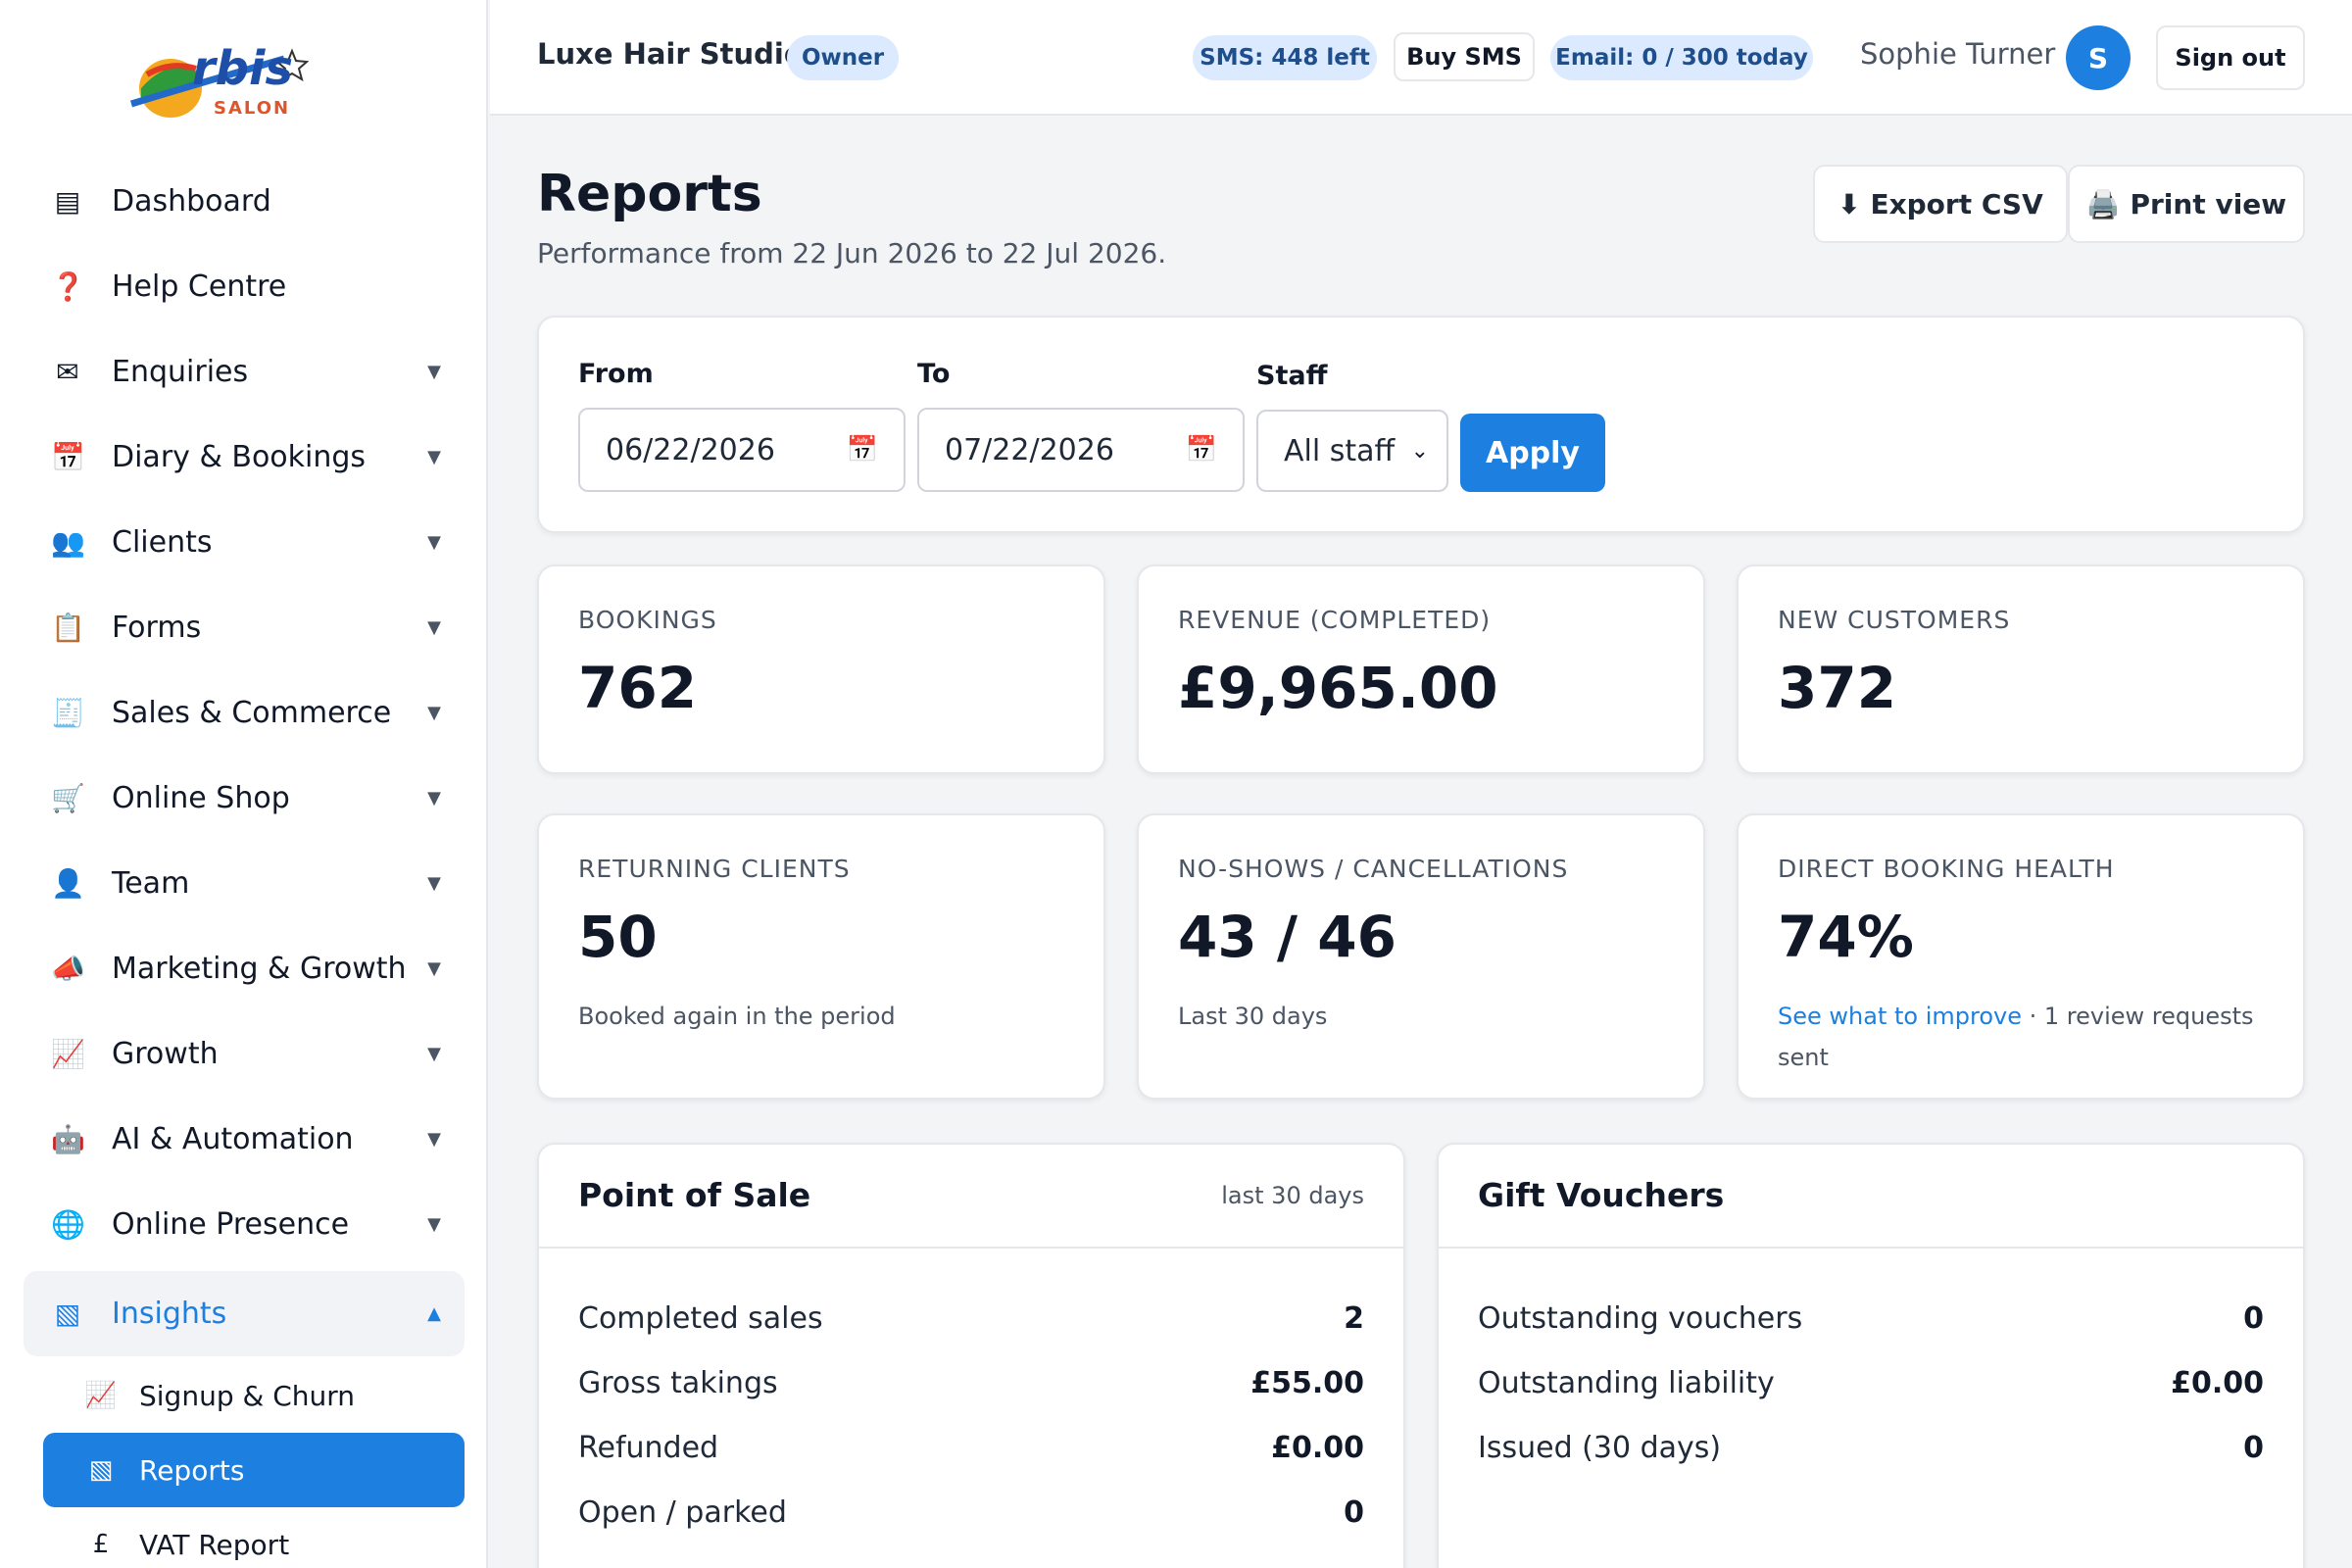 The image size is (2352, 1568). What do you see at coordinates (1958, 54) in the screenshot?
I see `user-name: Sophie Turner` at bounding box center [1958, 54].